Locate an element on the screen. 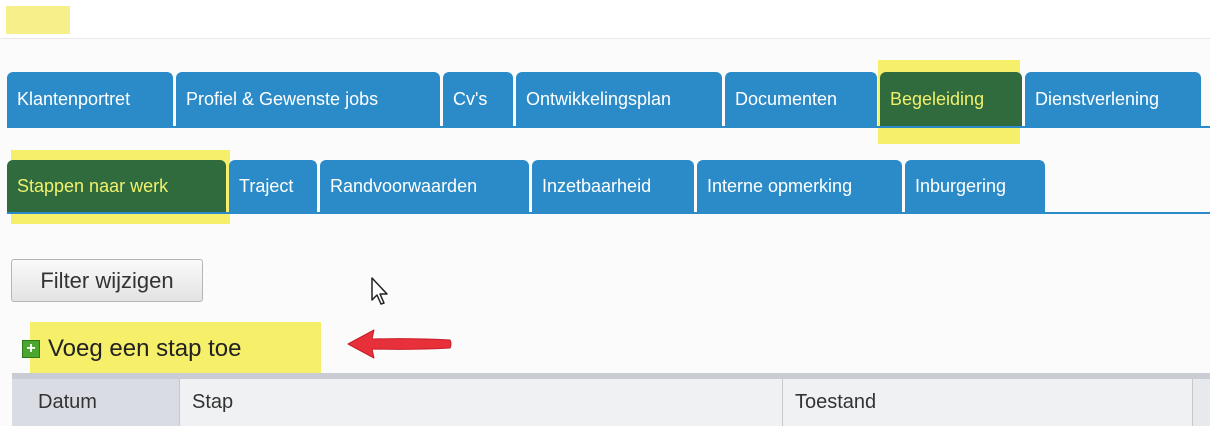 The width and height of the screenshot is (1210, 426). highlight-marker is located at coordinates (38, 20).